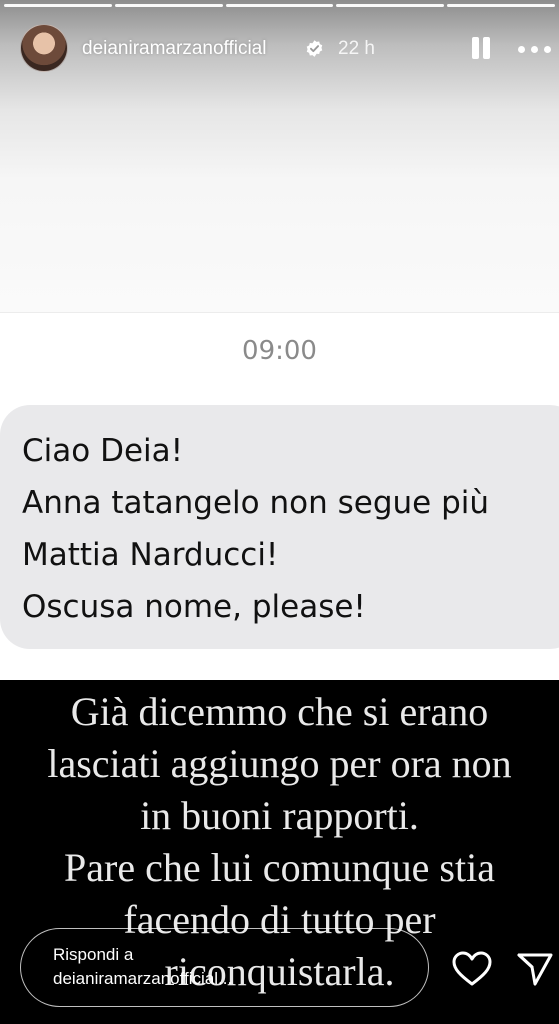 Image resolution: width=559 pixels, height=1024 pixels. Describe the element at coordinates (356, 48) in the screenshot. I see `post-time: 22 h` at that location.